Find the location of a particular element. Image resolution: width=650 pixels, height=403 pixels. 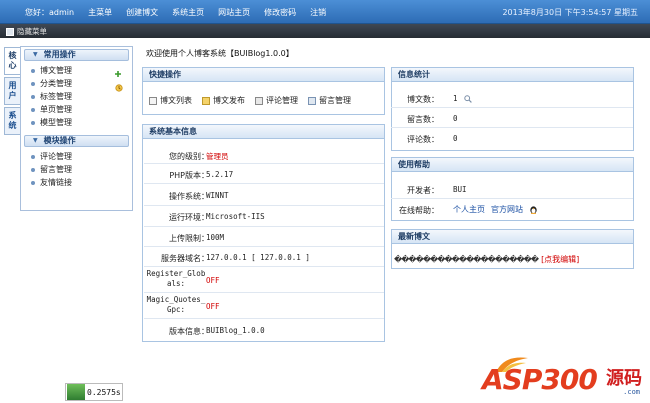

stats-row-messages: 留言数： 0 is located at coordinates (512, 118).